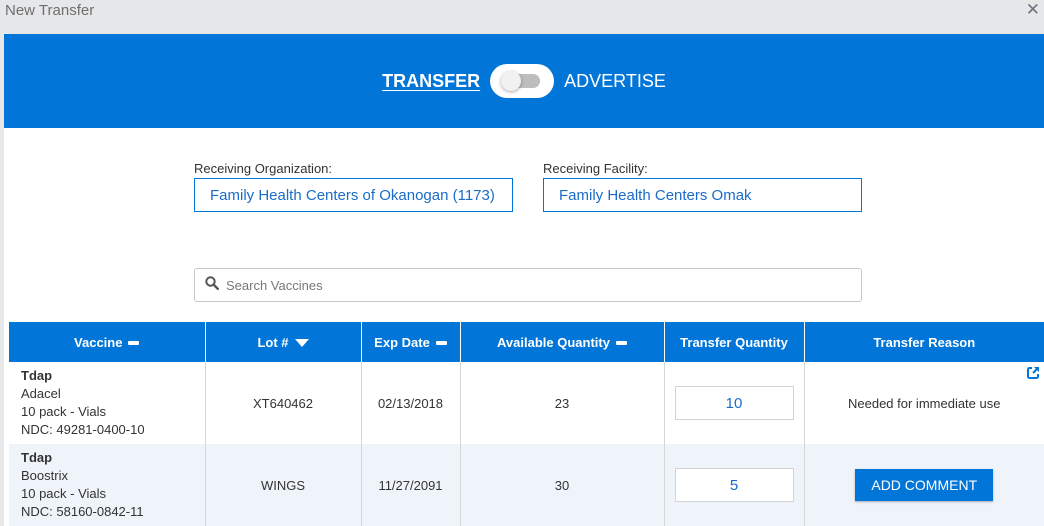 The width and height of the screenshot is (1044, 526). What do you see at coordinates (212, 285) in the screenshot?
I see `search-icon` at bounding box center [212, 285].